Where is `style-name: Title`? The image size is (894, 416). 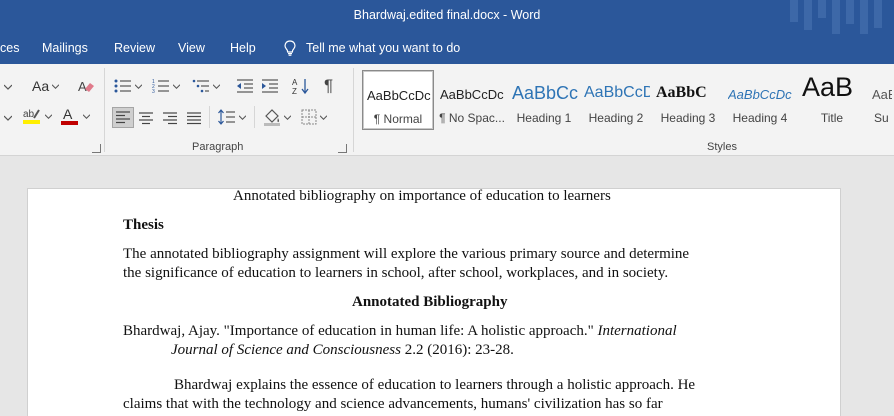 style-name: Title is located at coordinates (832, 118).